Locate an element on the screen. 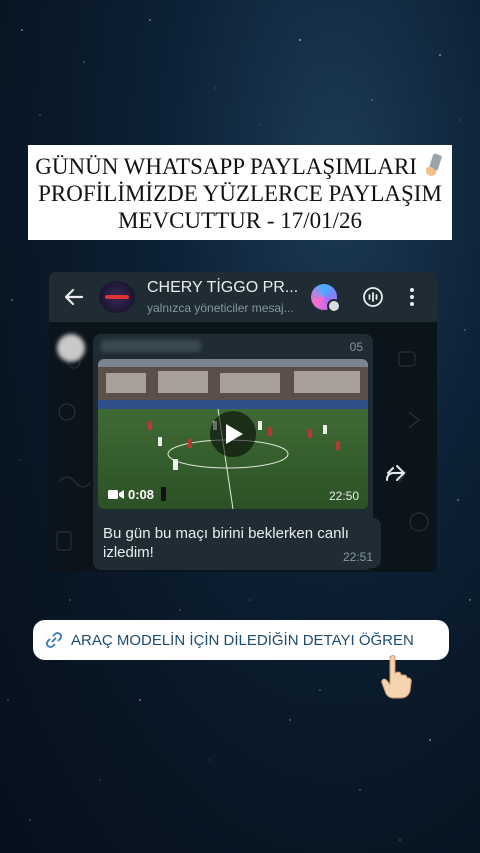  banner-line-2: PROFİLİMİZDE YÜZLERCE PAYLAŞIM is located at coordinates (240, 193).